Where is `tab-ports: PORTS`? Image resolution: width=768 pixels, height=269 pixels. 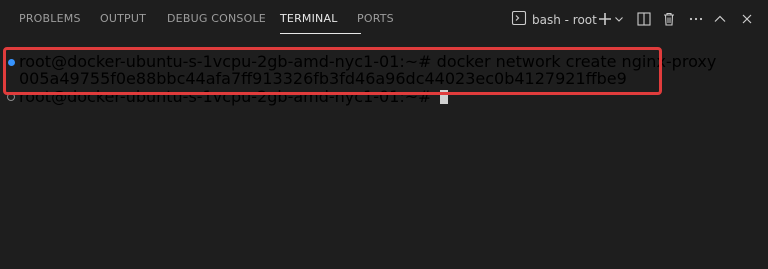 tab-ports: PORTS is located at coordinates (375, 18).